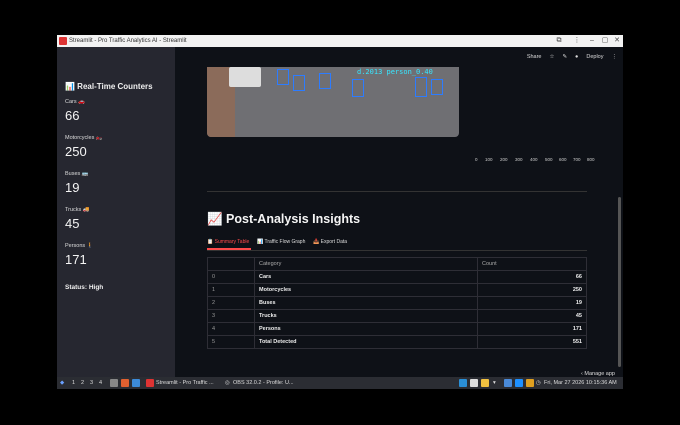 The image size is (680, 425). Describe the element at coordinates (552, 57) in the screenshot. I see `star-icon: ☆` at that location.